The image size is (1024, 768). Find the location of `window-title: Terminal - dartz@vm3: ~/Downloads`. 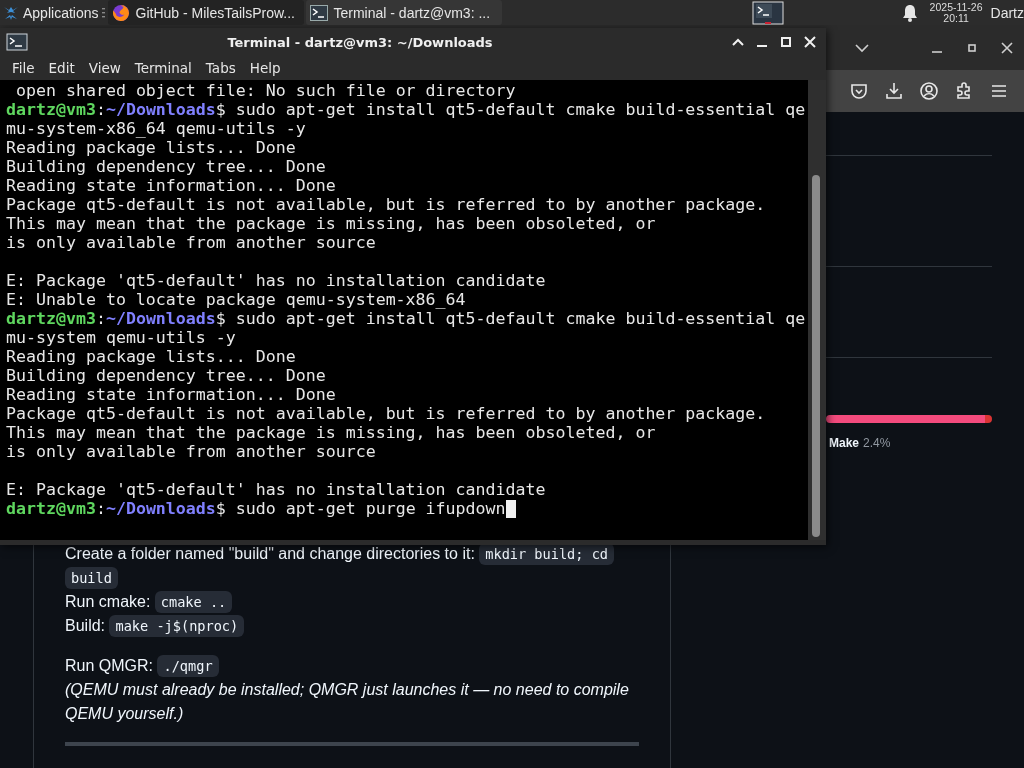

window-title: Terminal - dartz@vm3: ~/Downloads is located at coordinates (360, 42).